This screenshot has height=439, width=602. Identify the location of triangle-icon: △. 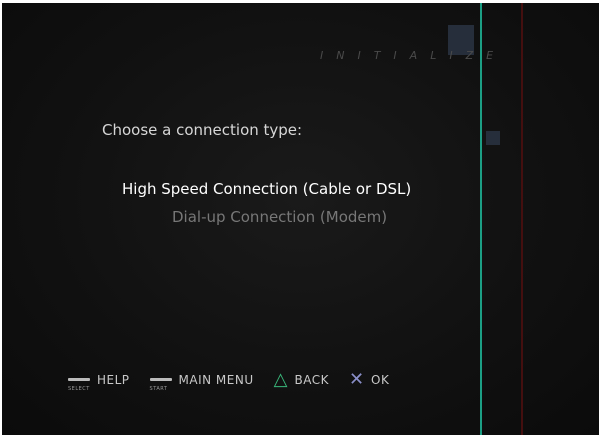
(280, 379).